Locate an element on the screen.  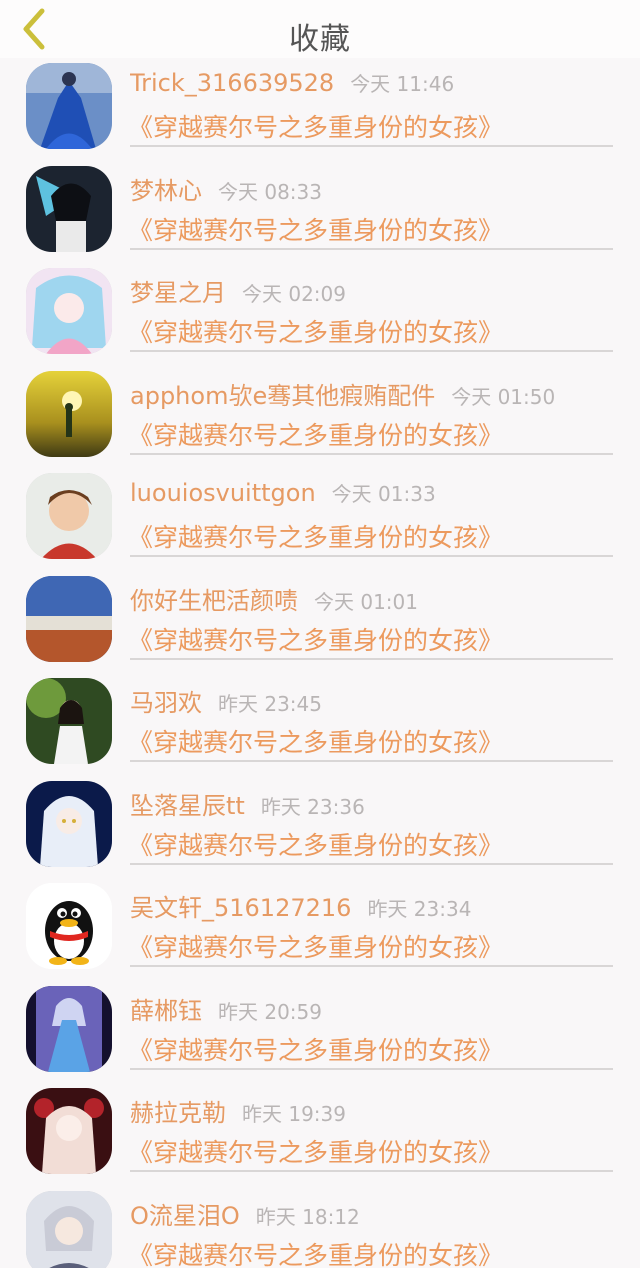
timestamp: 昨天 23:36 is located at coordinates (312, 806).